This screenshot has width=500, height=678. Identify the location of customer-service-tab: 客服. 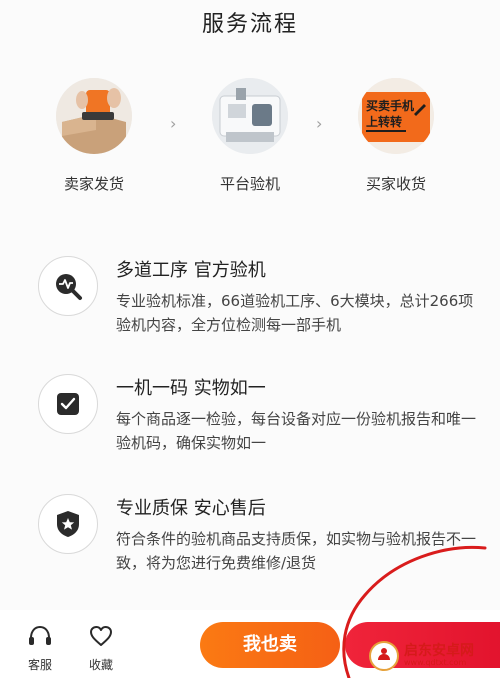
(40, 648).